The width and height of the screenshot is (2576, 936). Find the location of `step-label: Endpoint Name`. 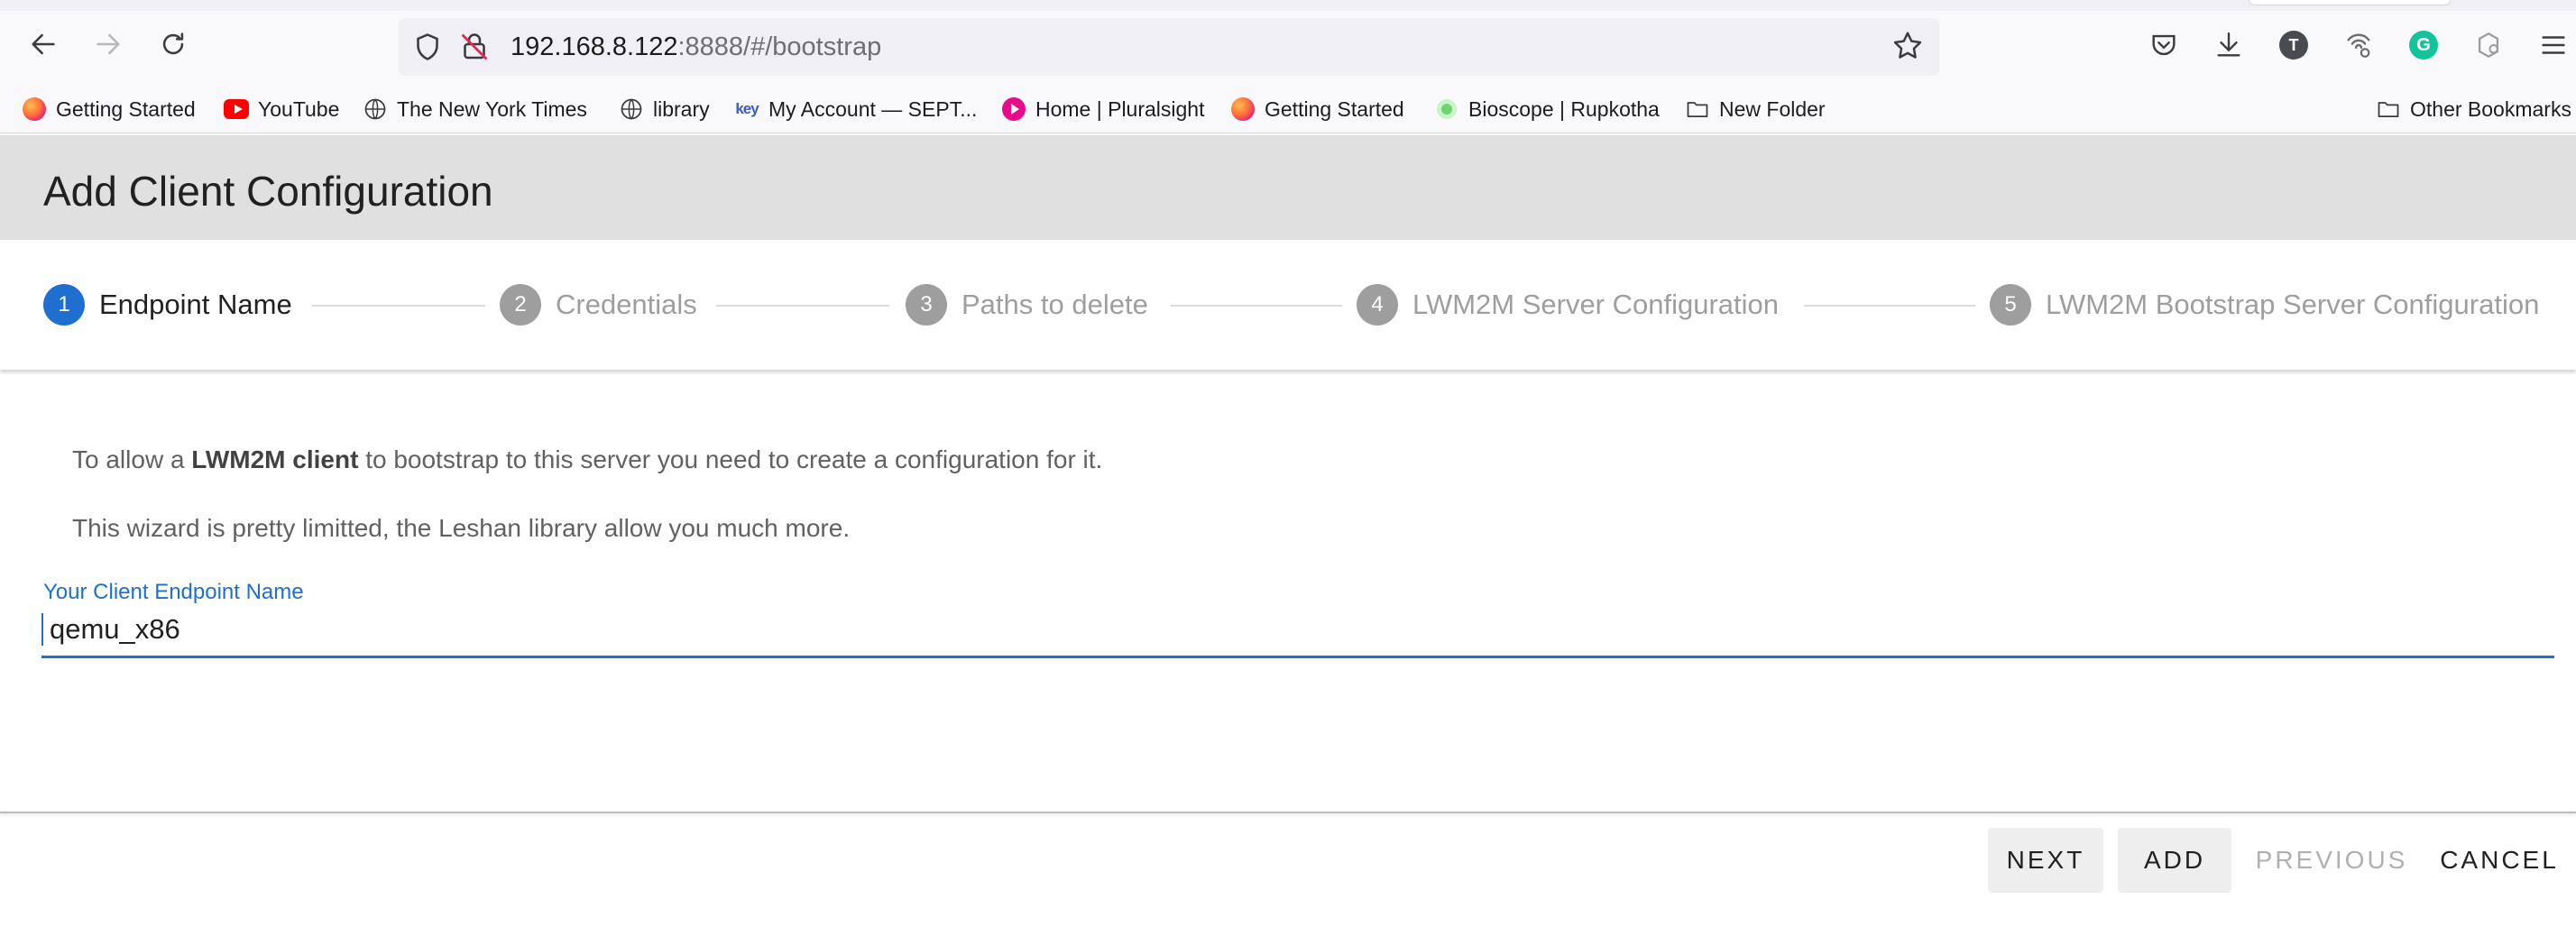

step-label: Endpoint Name is located at coordinates (195, 304).